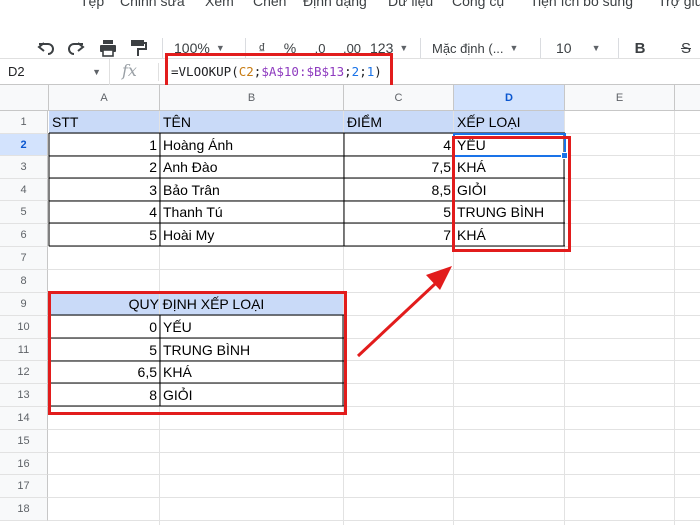 The height and width of the screenshot is (525, 700). Describe the element at coordinates (55, 72) in the screenshot. I see `name-box: D2 ▼` at that location.